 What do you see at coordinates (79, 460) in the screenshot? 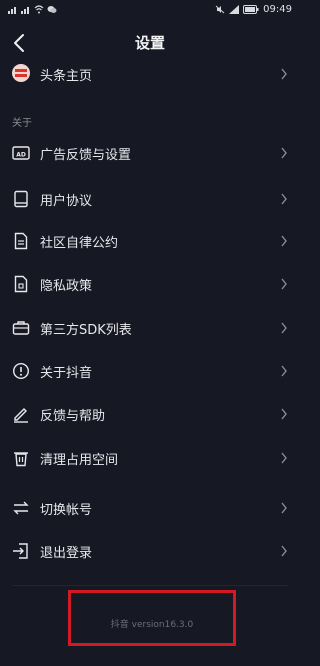
I see `menu-item-label: 清理占用空间` at bounding box center [79, 460].